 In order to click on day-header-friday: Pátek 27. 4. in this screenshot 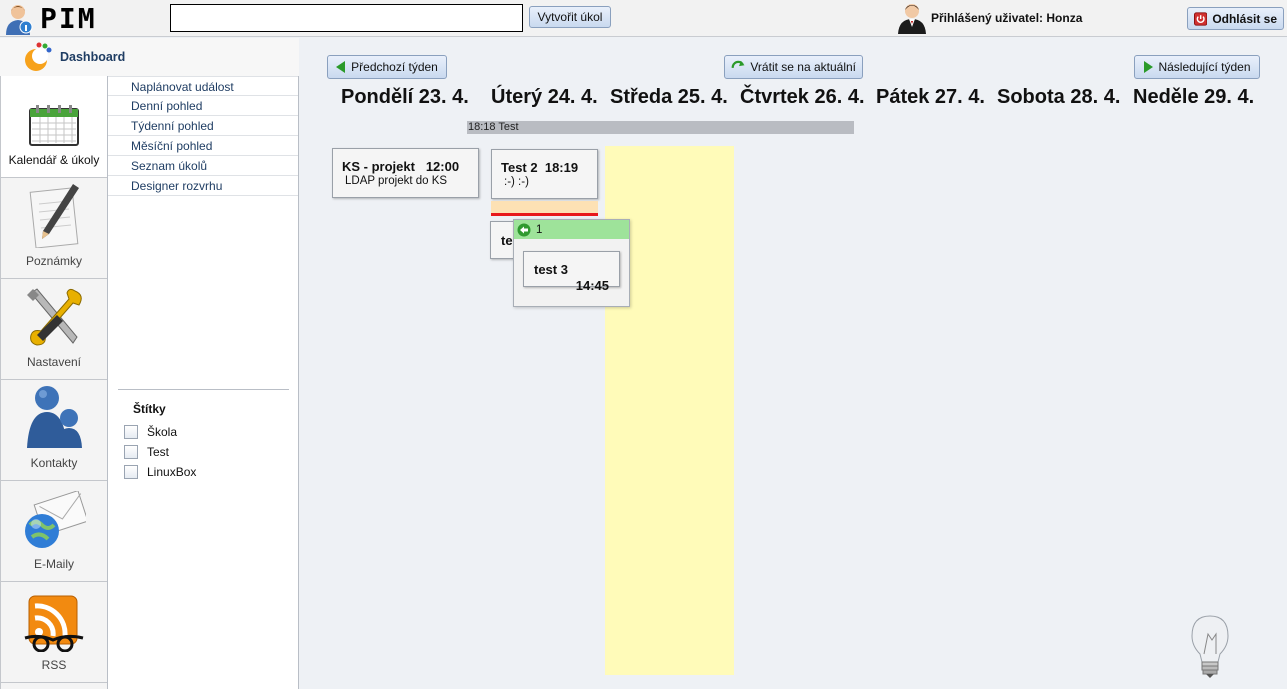, I will do `click(930, 97)`.